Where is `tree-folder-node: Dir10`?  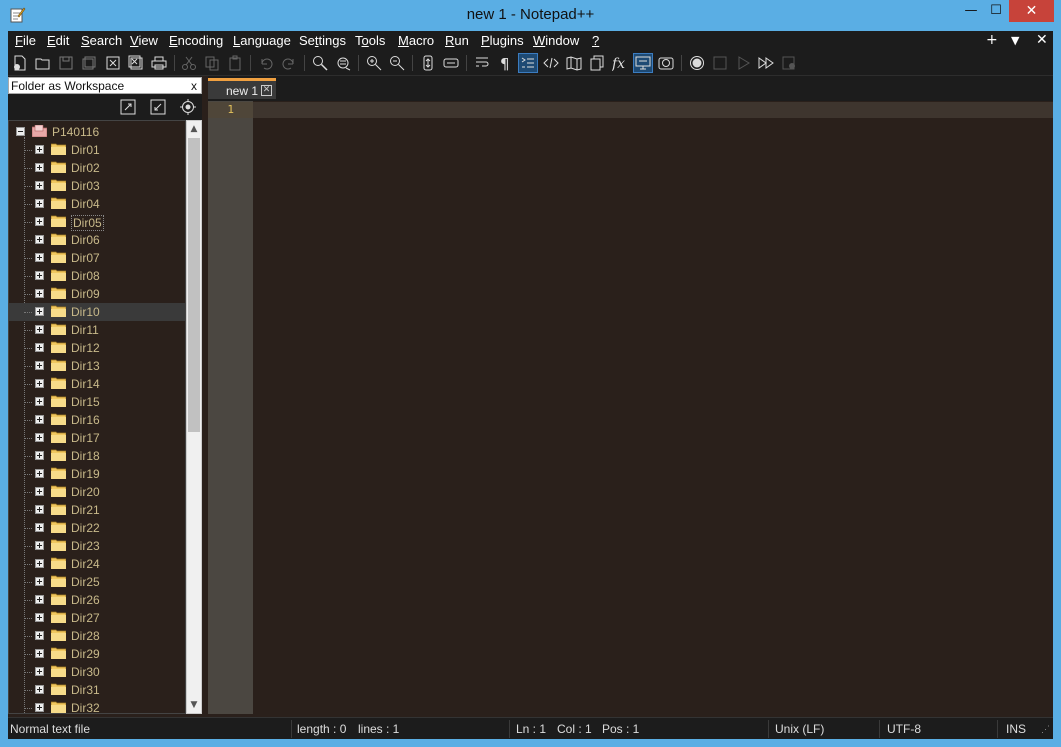 tree-folder-node: Dir10 is located at coordinates (97, 312).